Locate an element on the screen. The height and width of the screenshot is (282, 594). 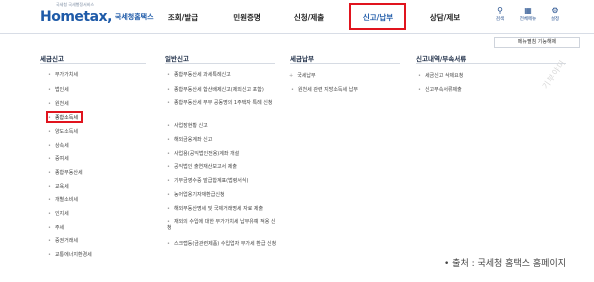
menu-item-traffic-energy-tax: • 교통에너지환경세 is located at coordinates (70, 255).